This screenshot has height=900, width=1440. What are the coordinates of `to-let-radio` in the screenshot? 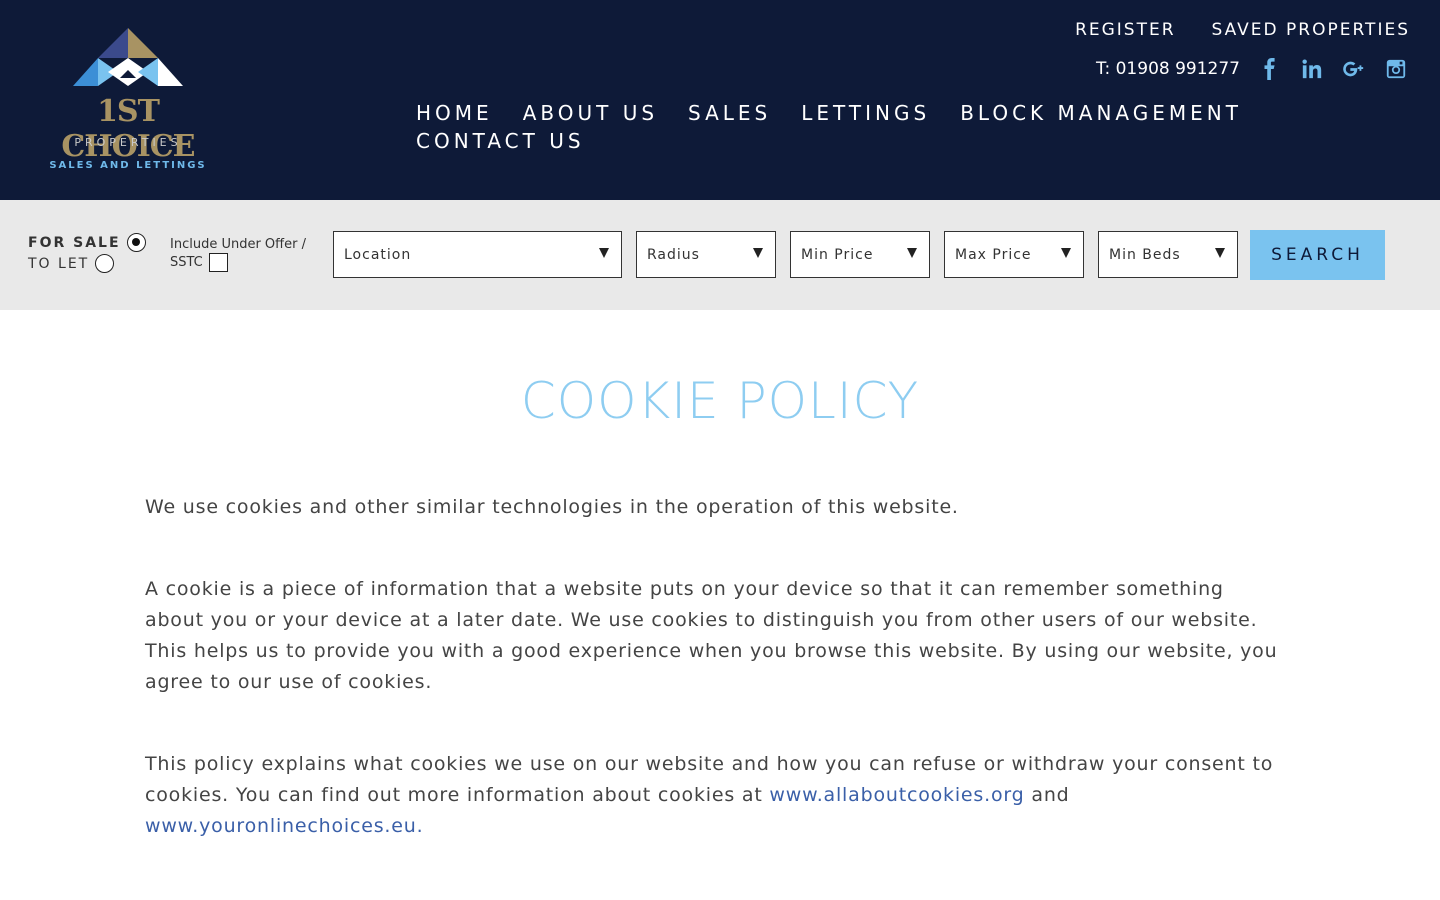 It's located at (105, 263).